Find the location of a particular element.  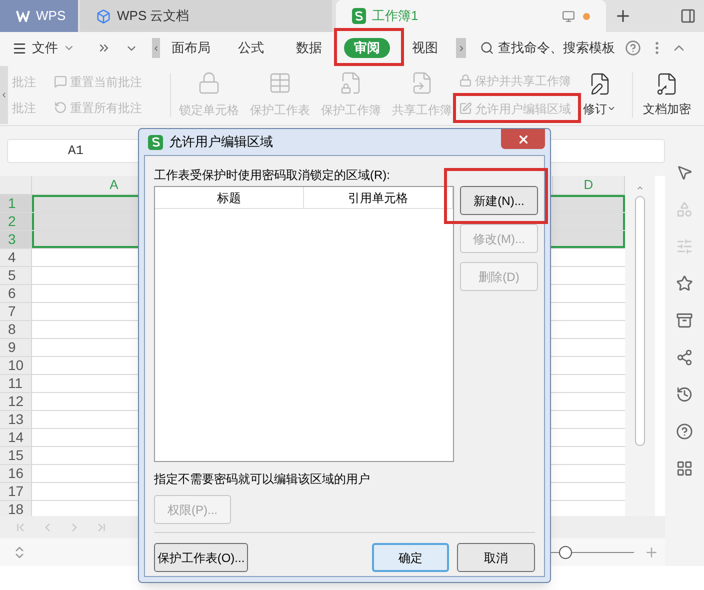

ok-button: 确定 is located at coordinates (410, 557).